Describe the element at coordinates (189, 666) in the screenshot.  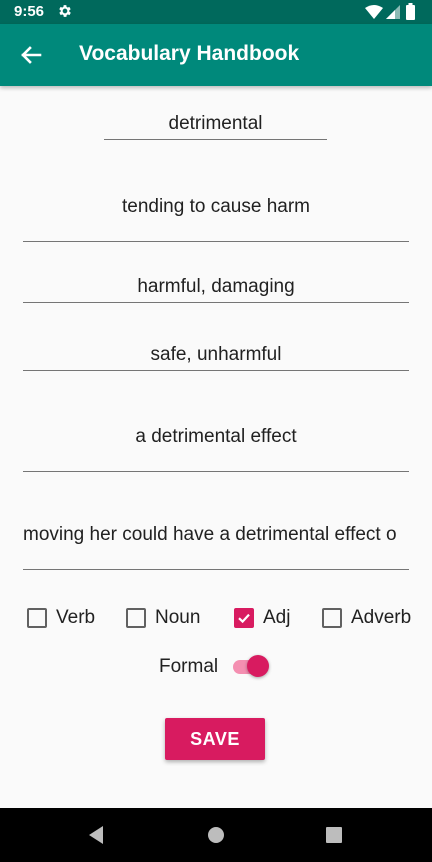
I see `formal-label: Formal` at that location.